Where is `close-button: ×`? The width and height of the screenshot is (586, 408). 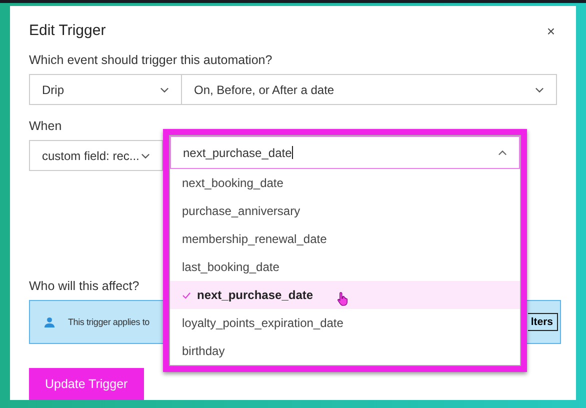
close-button: × is located at coordinates (550, 30).